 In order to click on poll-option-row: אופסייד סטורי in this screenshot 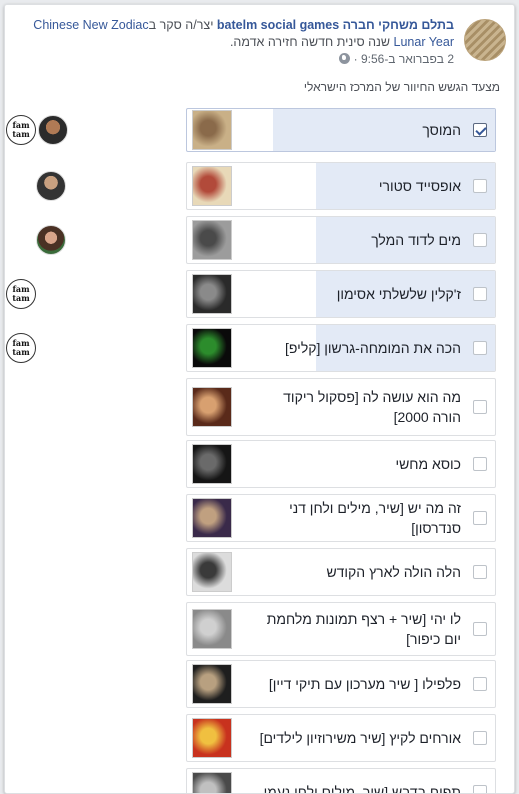, I will do `click(251, 186)`.